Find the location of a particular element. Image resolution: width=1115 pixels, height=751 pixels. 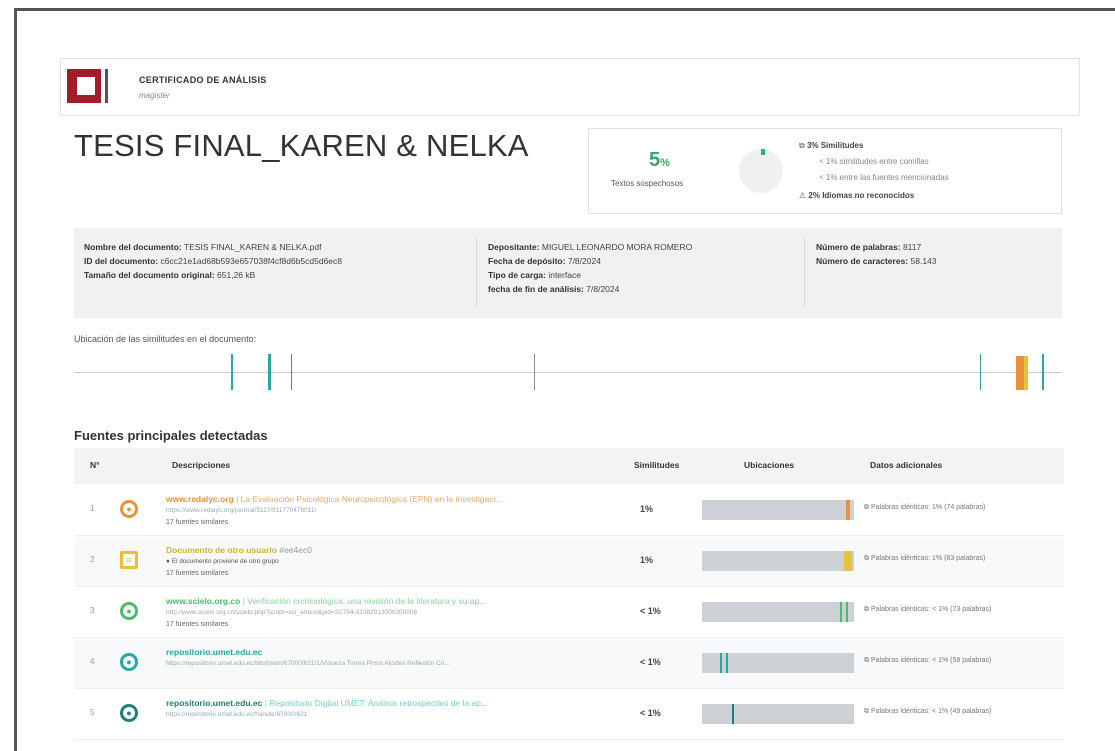

suspicious-label: Textos sospechosos is located at coordinates (647, 183).